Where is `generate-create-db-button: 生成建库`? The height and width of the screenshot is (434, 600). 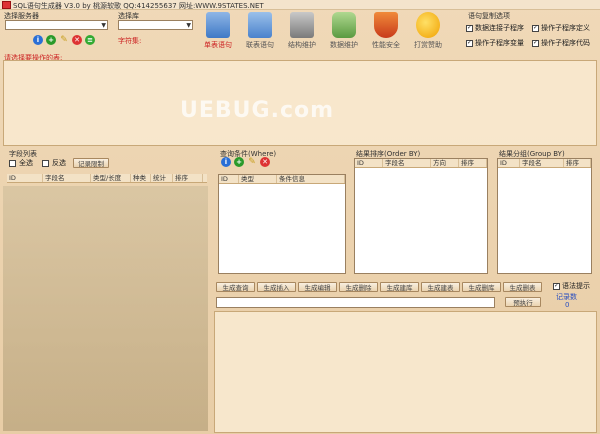
generate-create-db-button: 生成建库 is located at coordinates (399, 287).